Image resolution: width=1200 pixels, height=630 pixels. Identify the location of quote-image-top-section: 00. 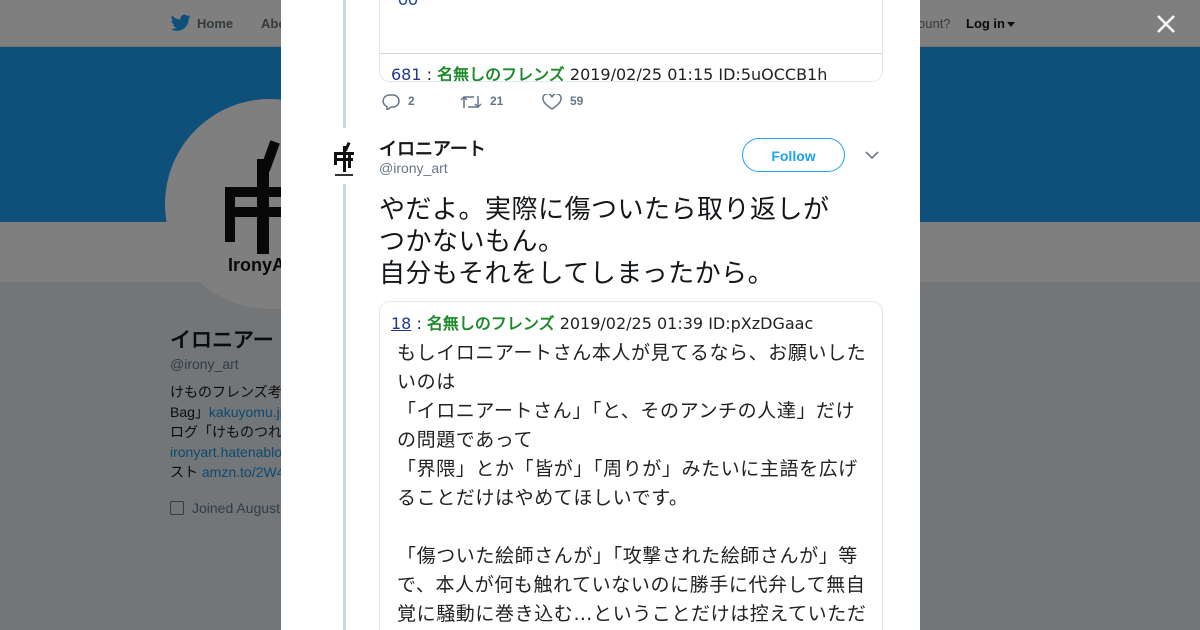
(631, 27).